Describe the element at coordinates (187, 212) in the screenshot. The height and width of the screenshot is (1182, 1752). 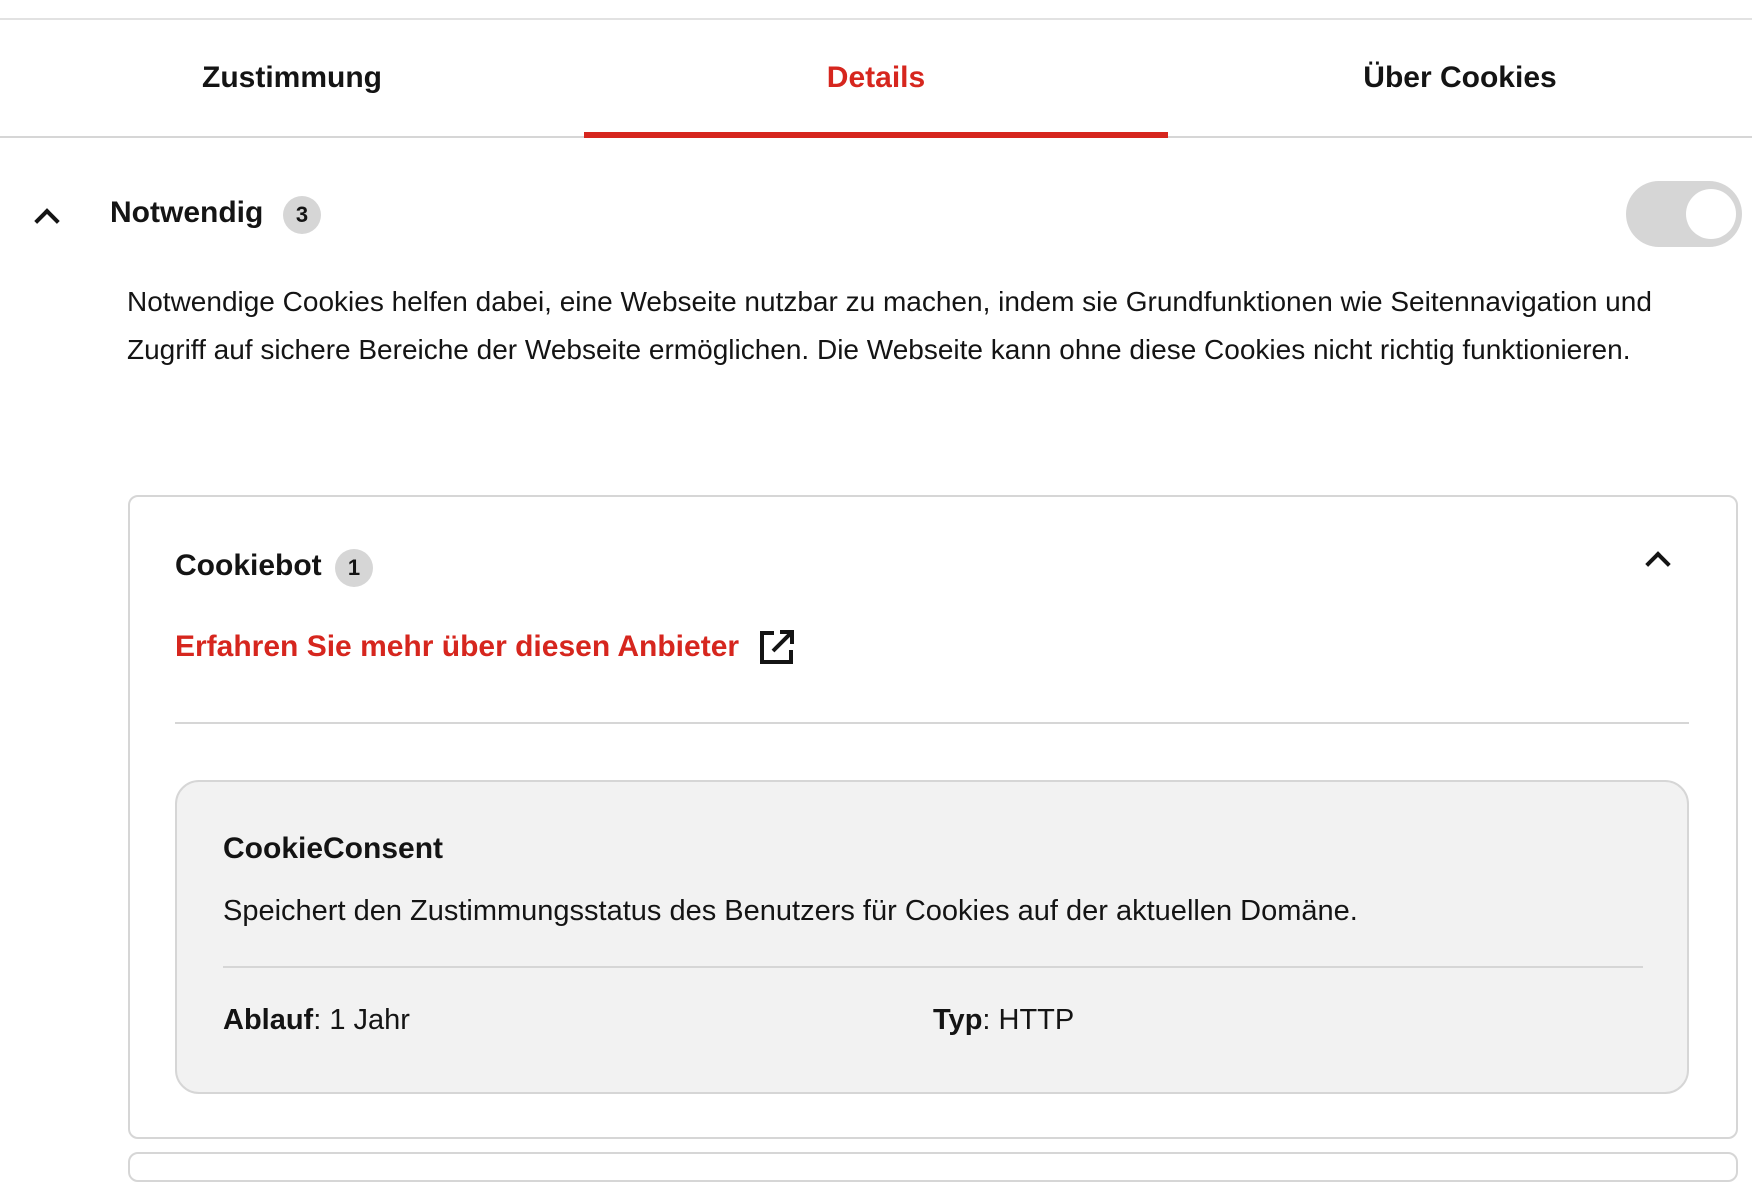
I see `category-title: Notwendig` at that location.